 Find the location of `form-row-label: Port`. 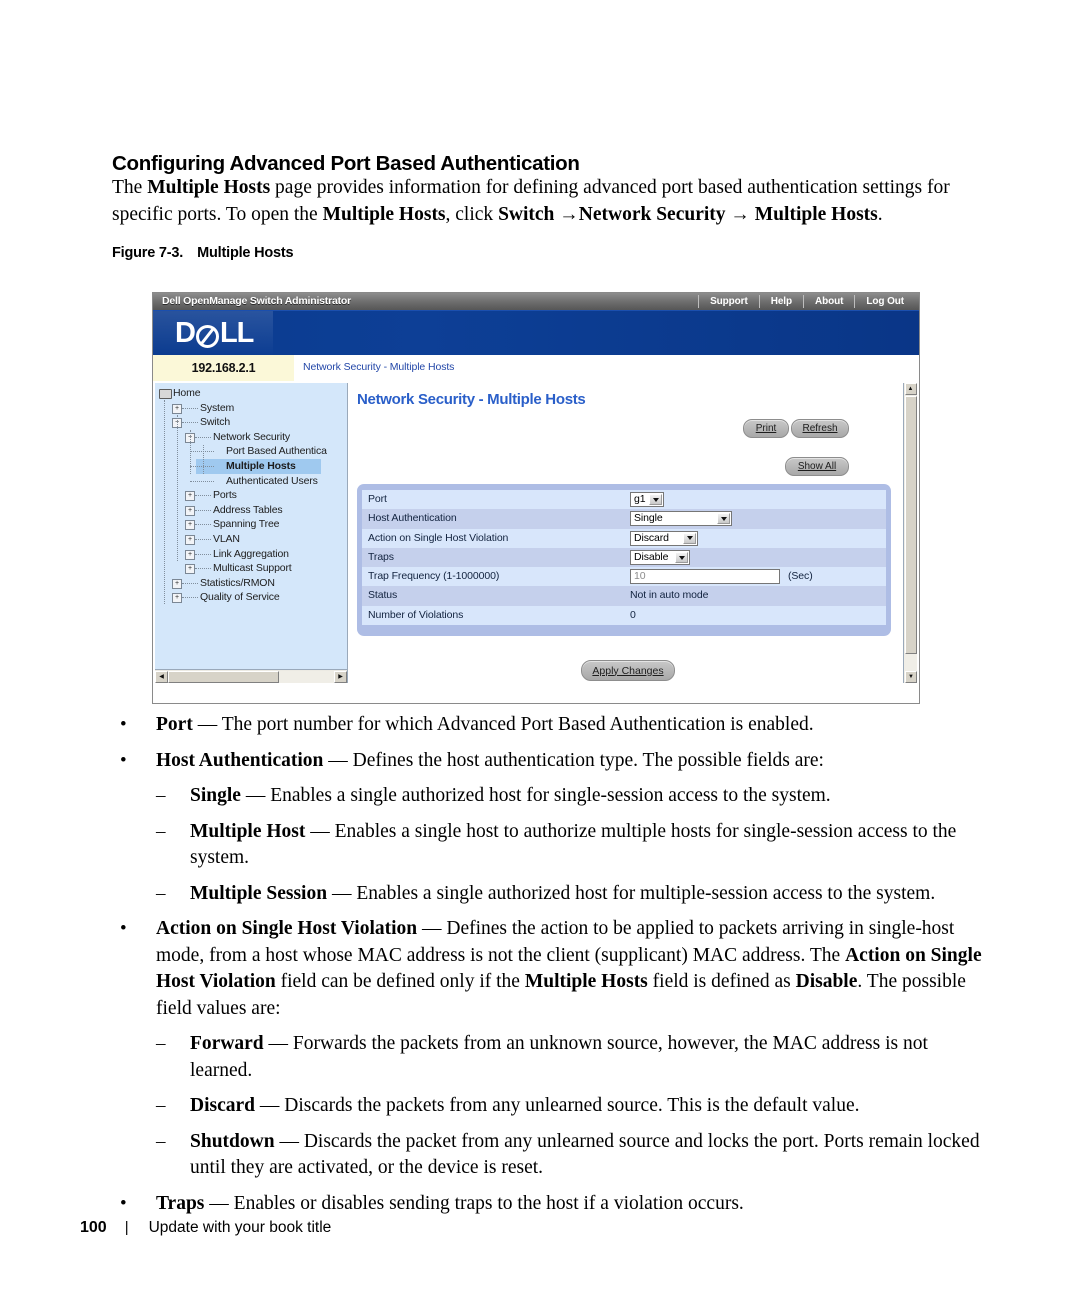

form-row-label: Port is located at coordinates (377, 499).